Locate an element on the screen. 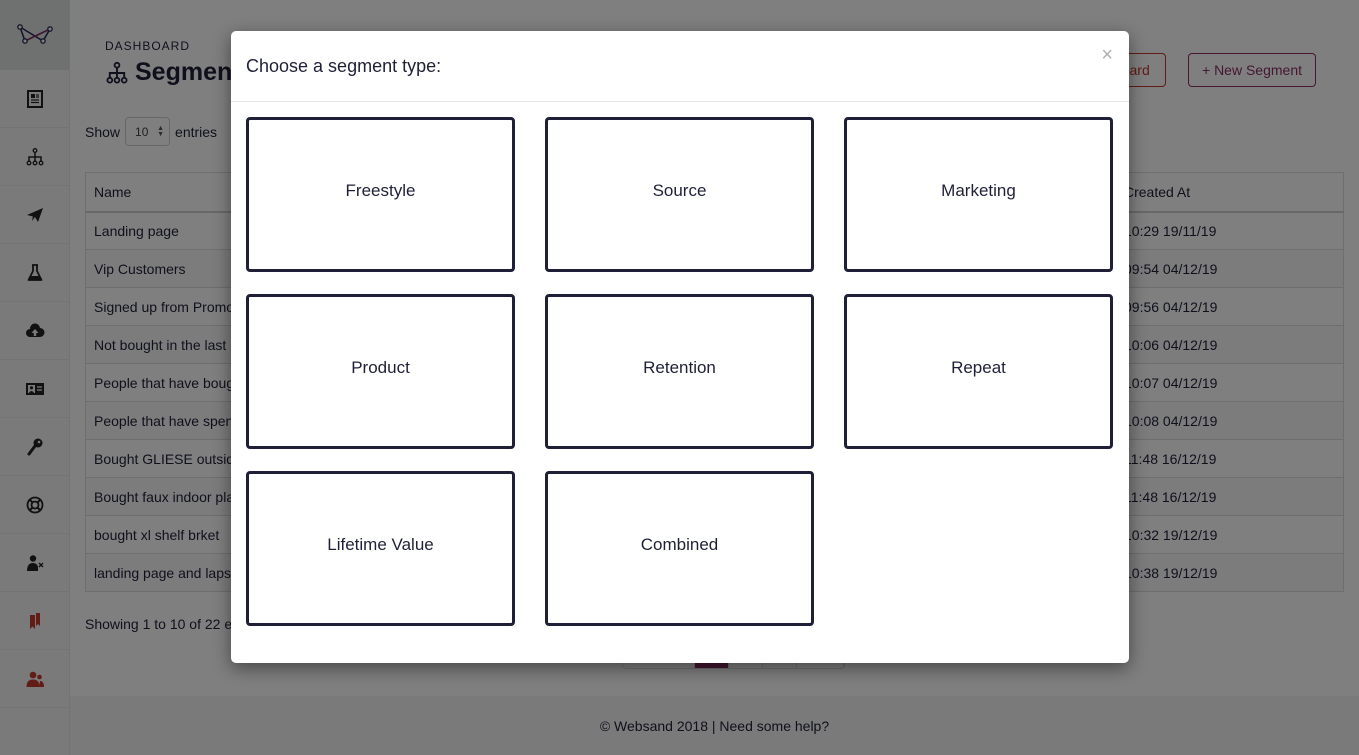 This screenshot has height=755, width=1359. modal-title: Choose a segment type: is located at coordinates (344, 66).